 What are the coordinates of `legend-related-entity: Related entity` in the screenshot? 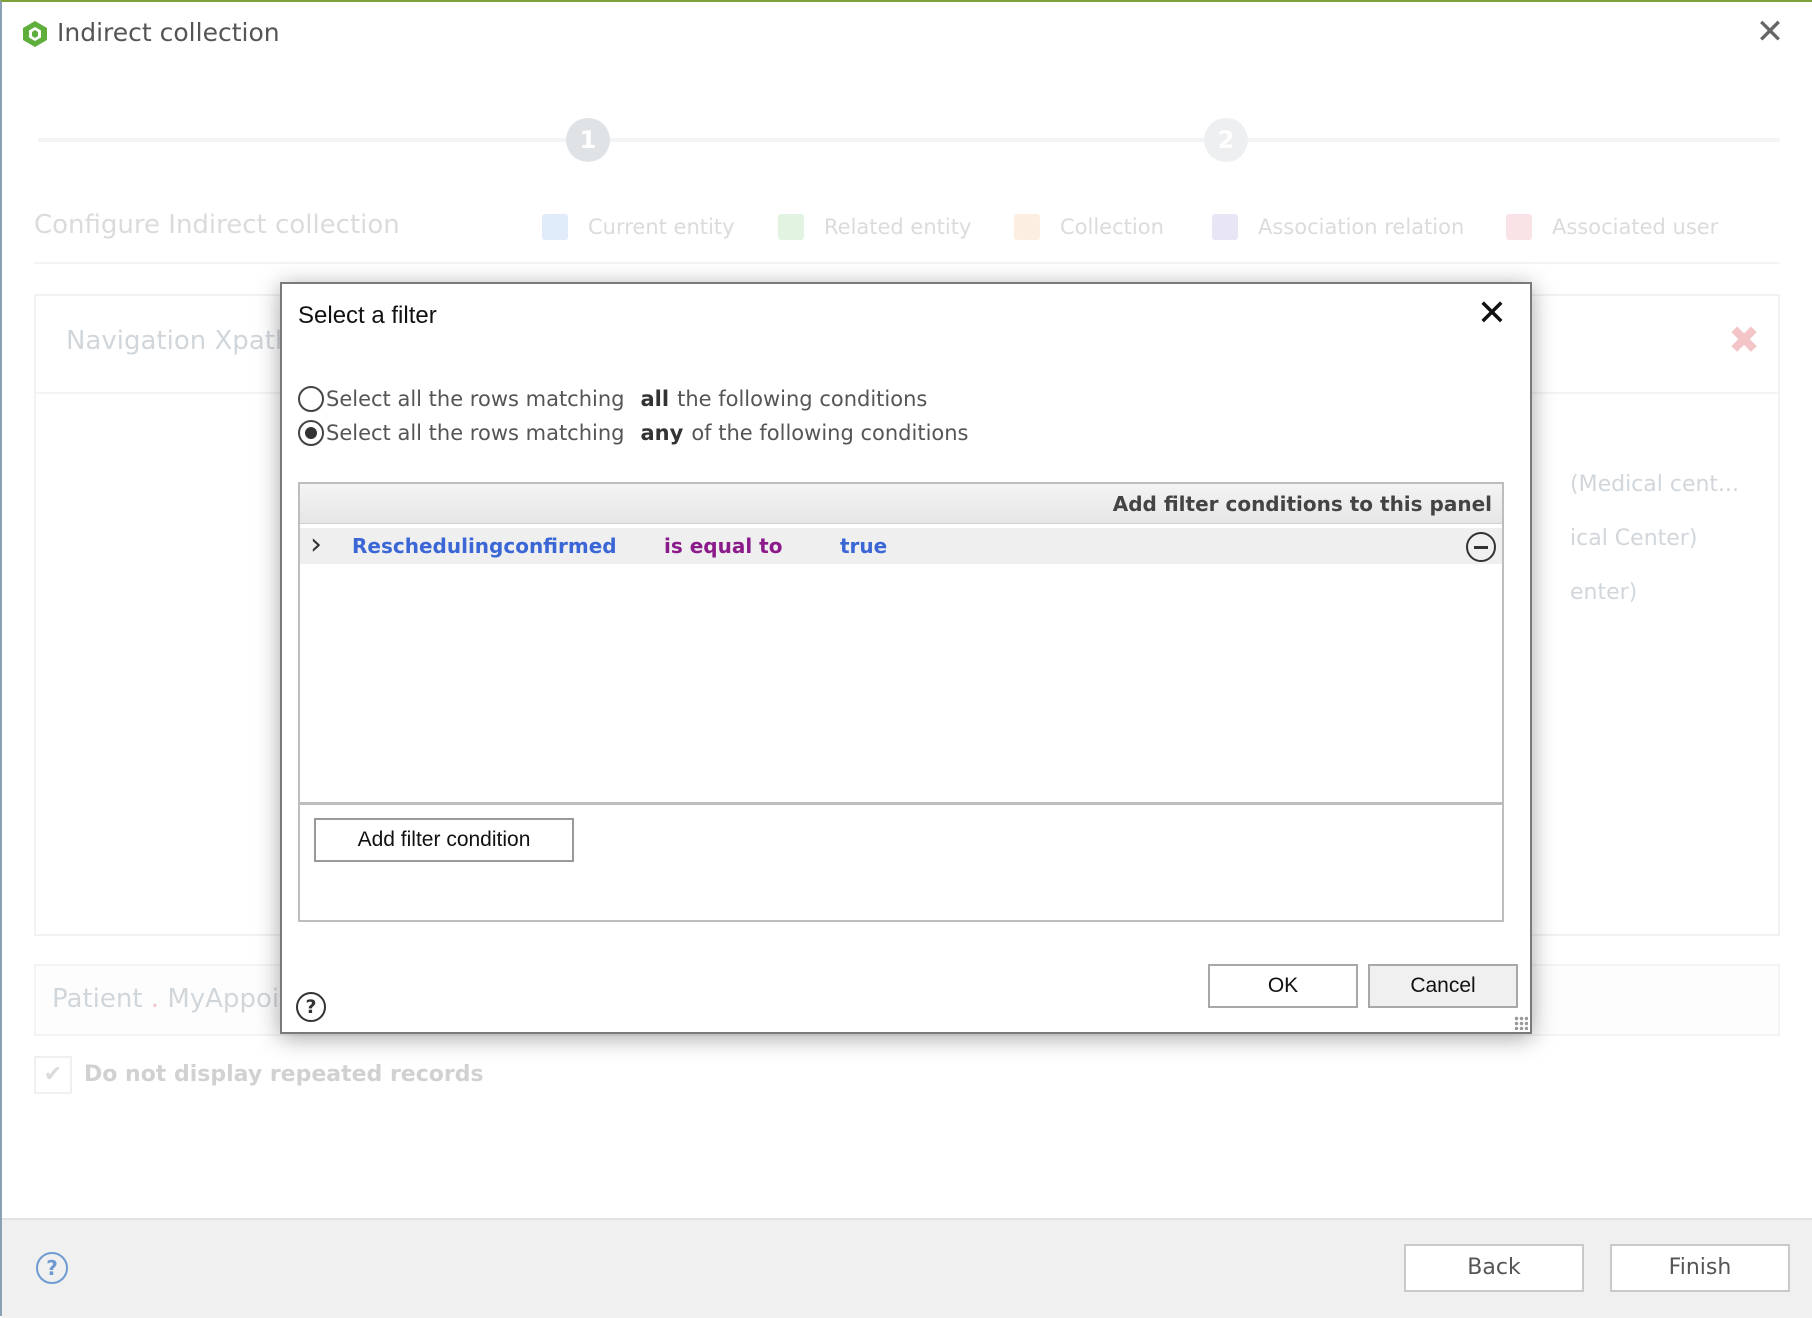 It's located at (874, 227).